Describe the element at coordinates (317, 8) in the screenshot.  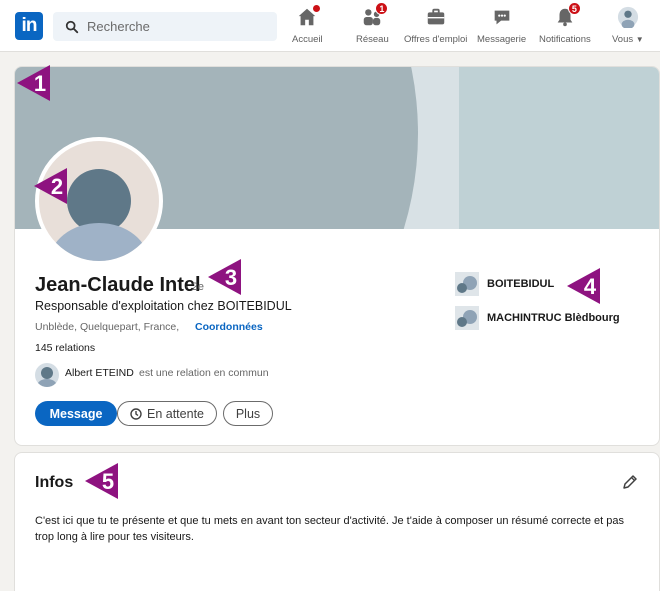
I see `home-dot-badge` at that location.